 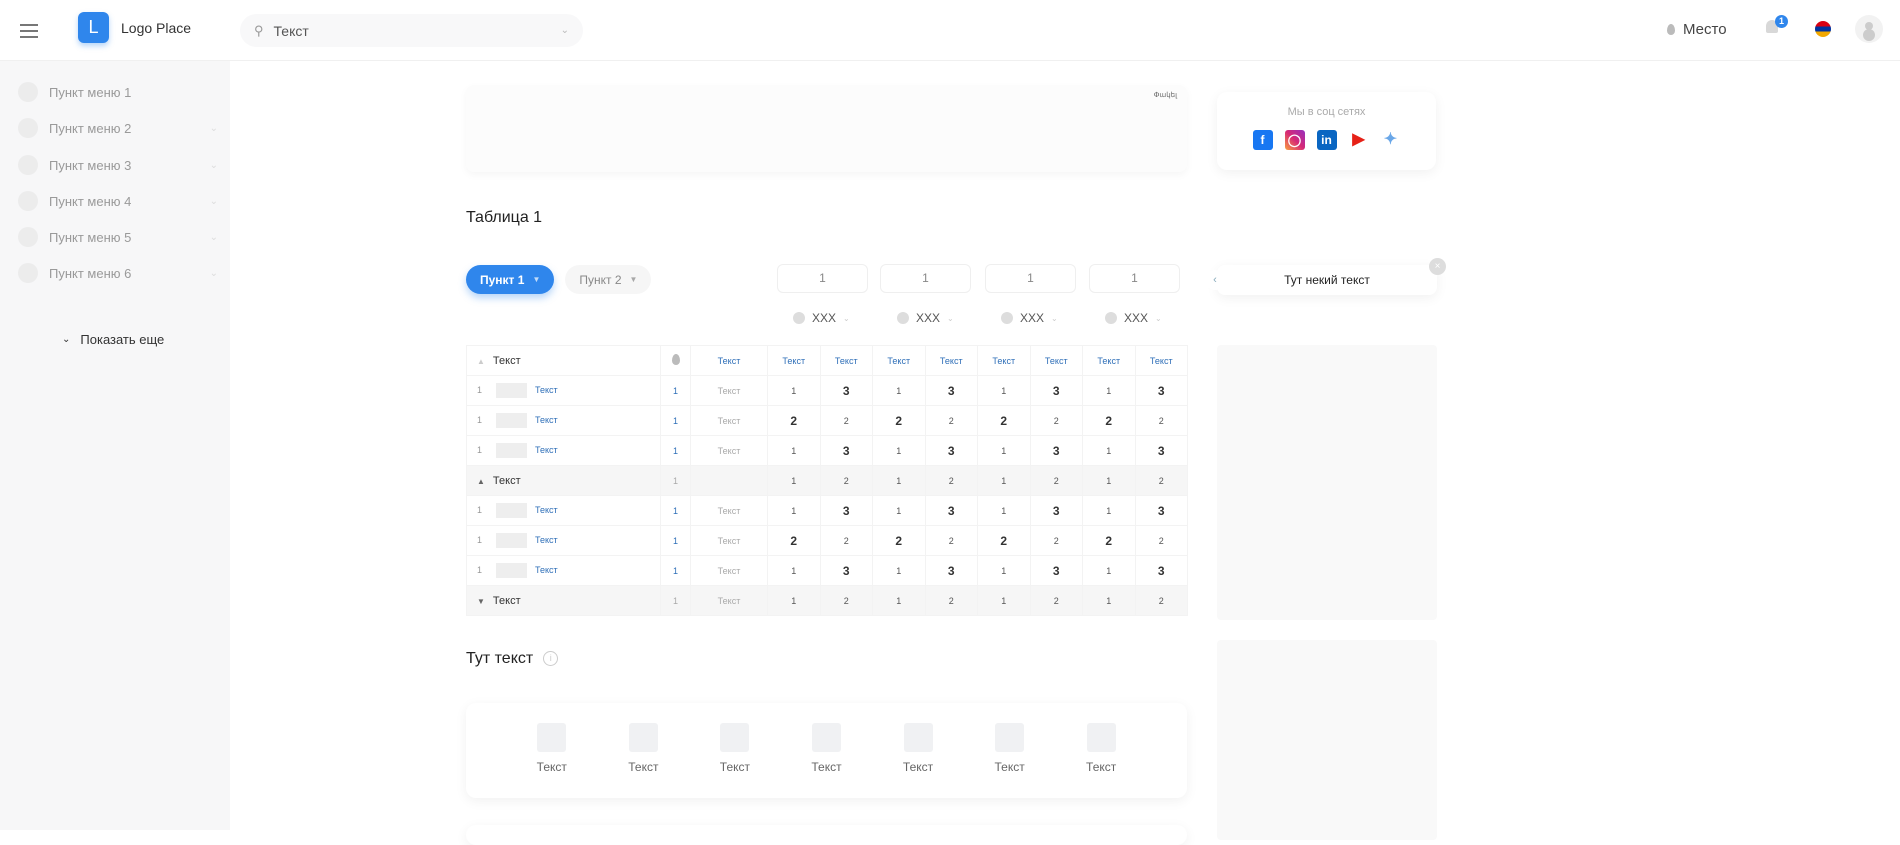 I want to click on select-4: XXX ⌄, so click(x=1133, y=318).